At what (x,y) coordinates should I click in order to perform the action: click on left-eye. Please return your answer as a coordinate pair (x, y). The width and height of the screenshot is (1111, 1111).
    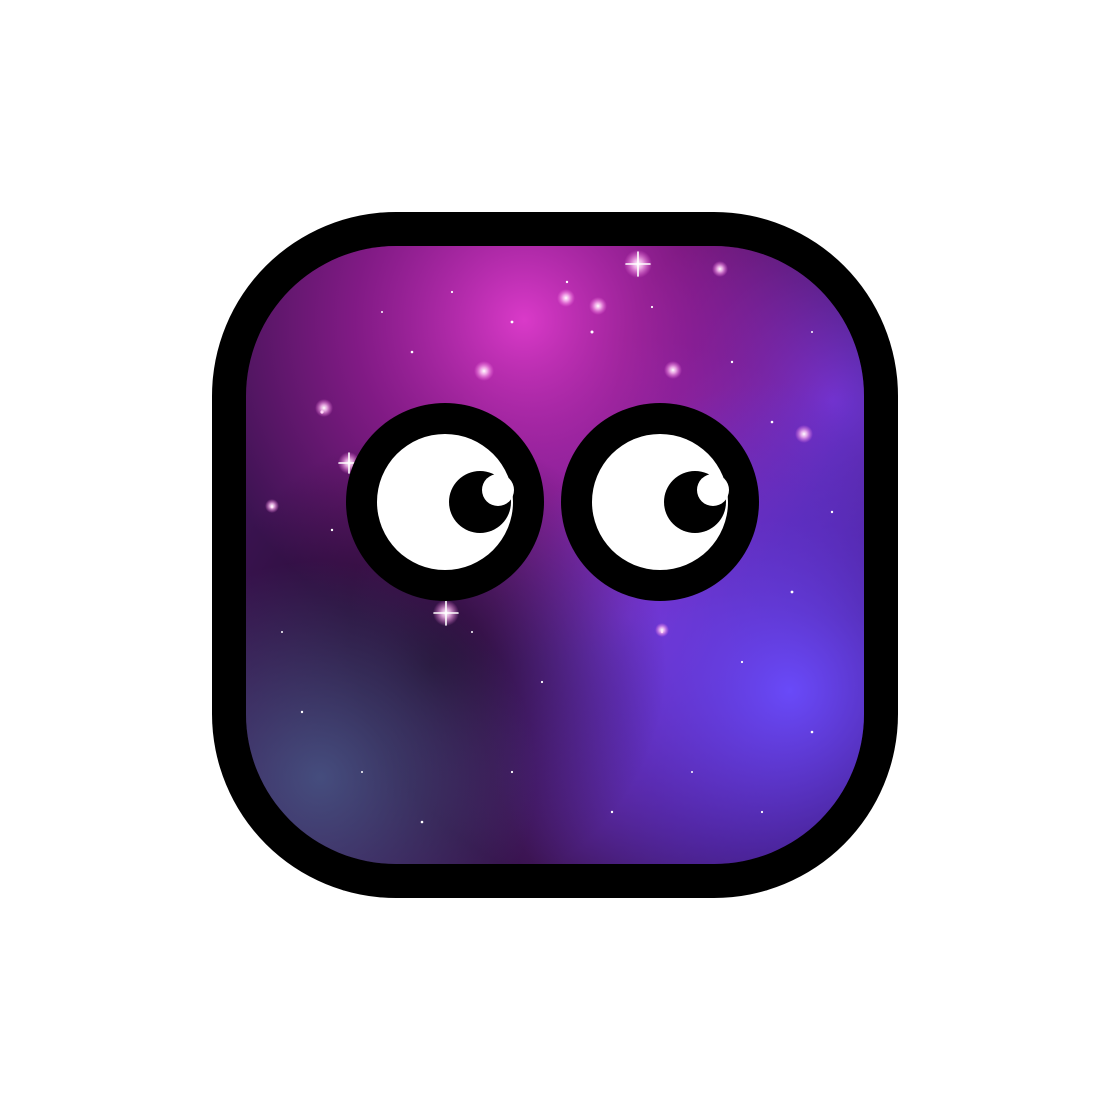
    Looking at the image, I should click on (445, 502).